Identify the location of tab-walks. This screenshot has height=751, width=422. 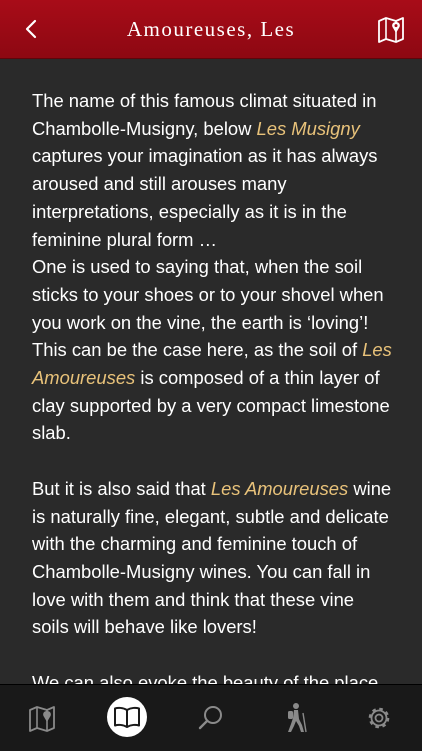
(295, 718).